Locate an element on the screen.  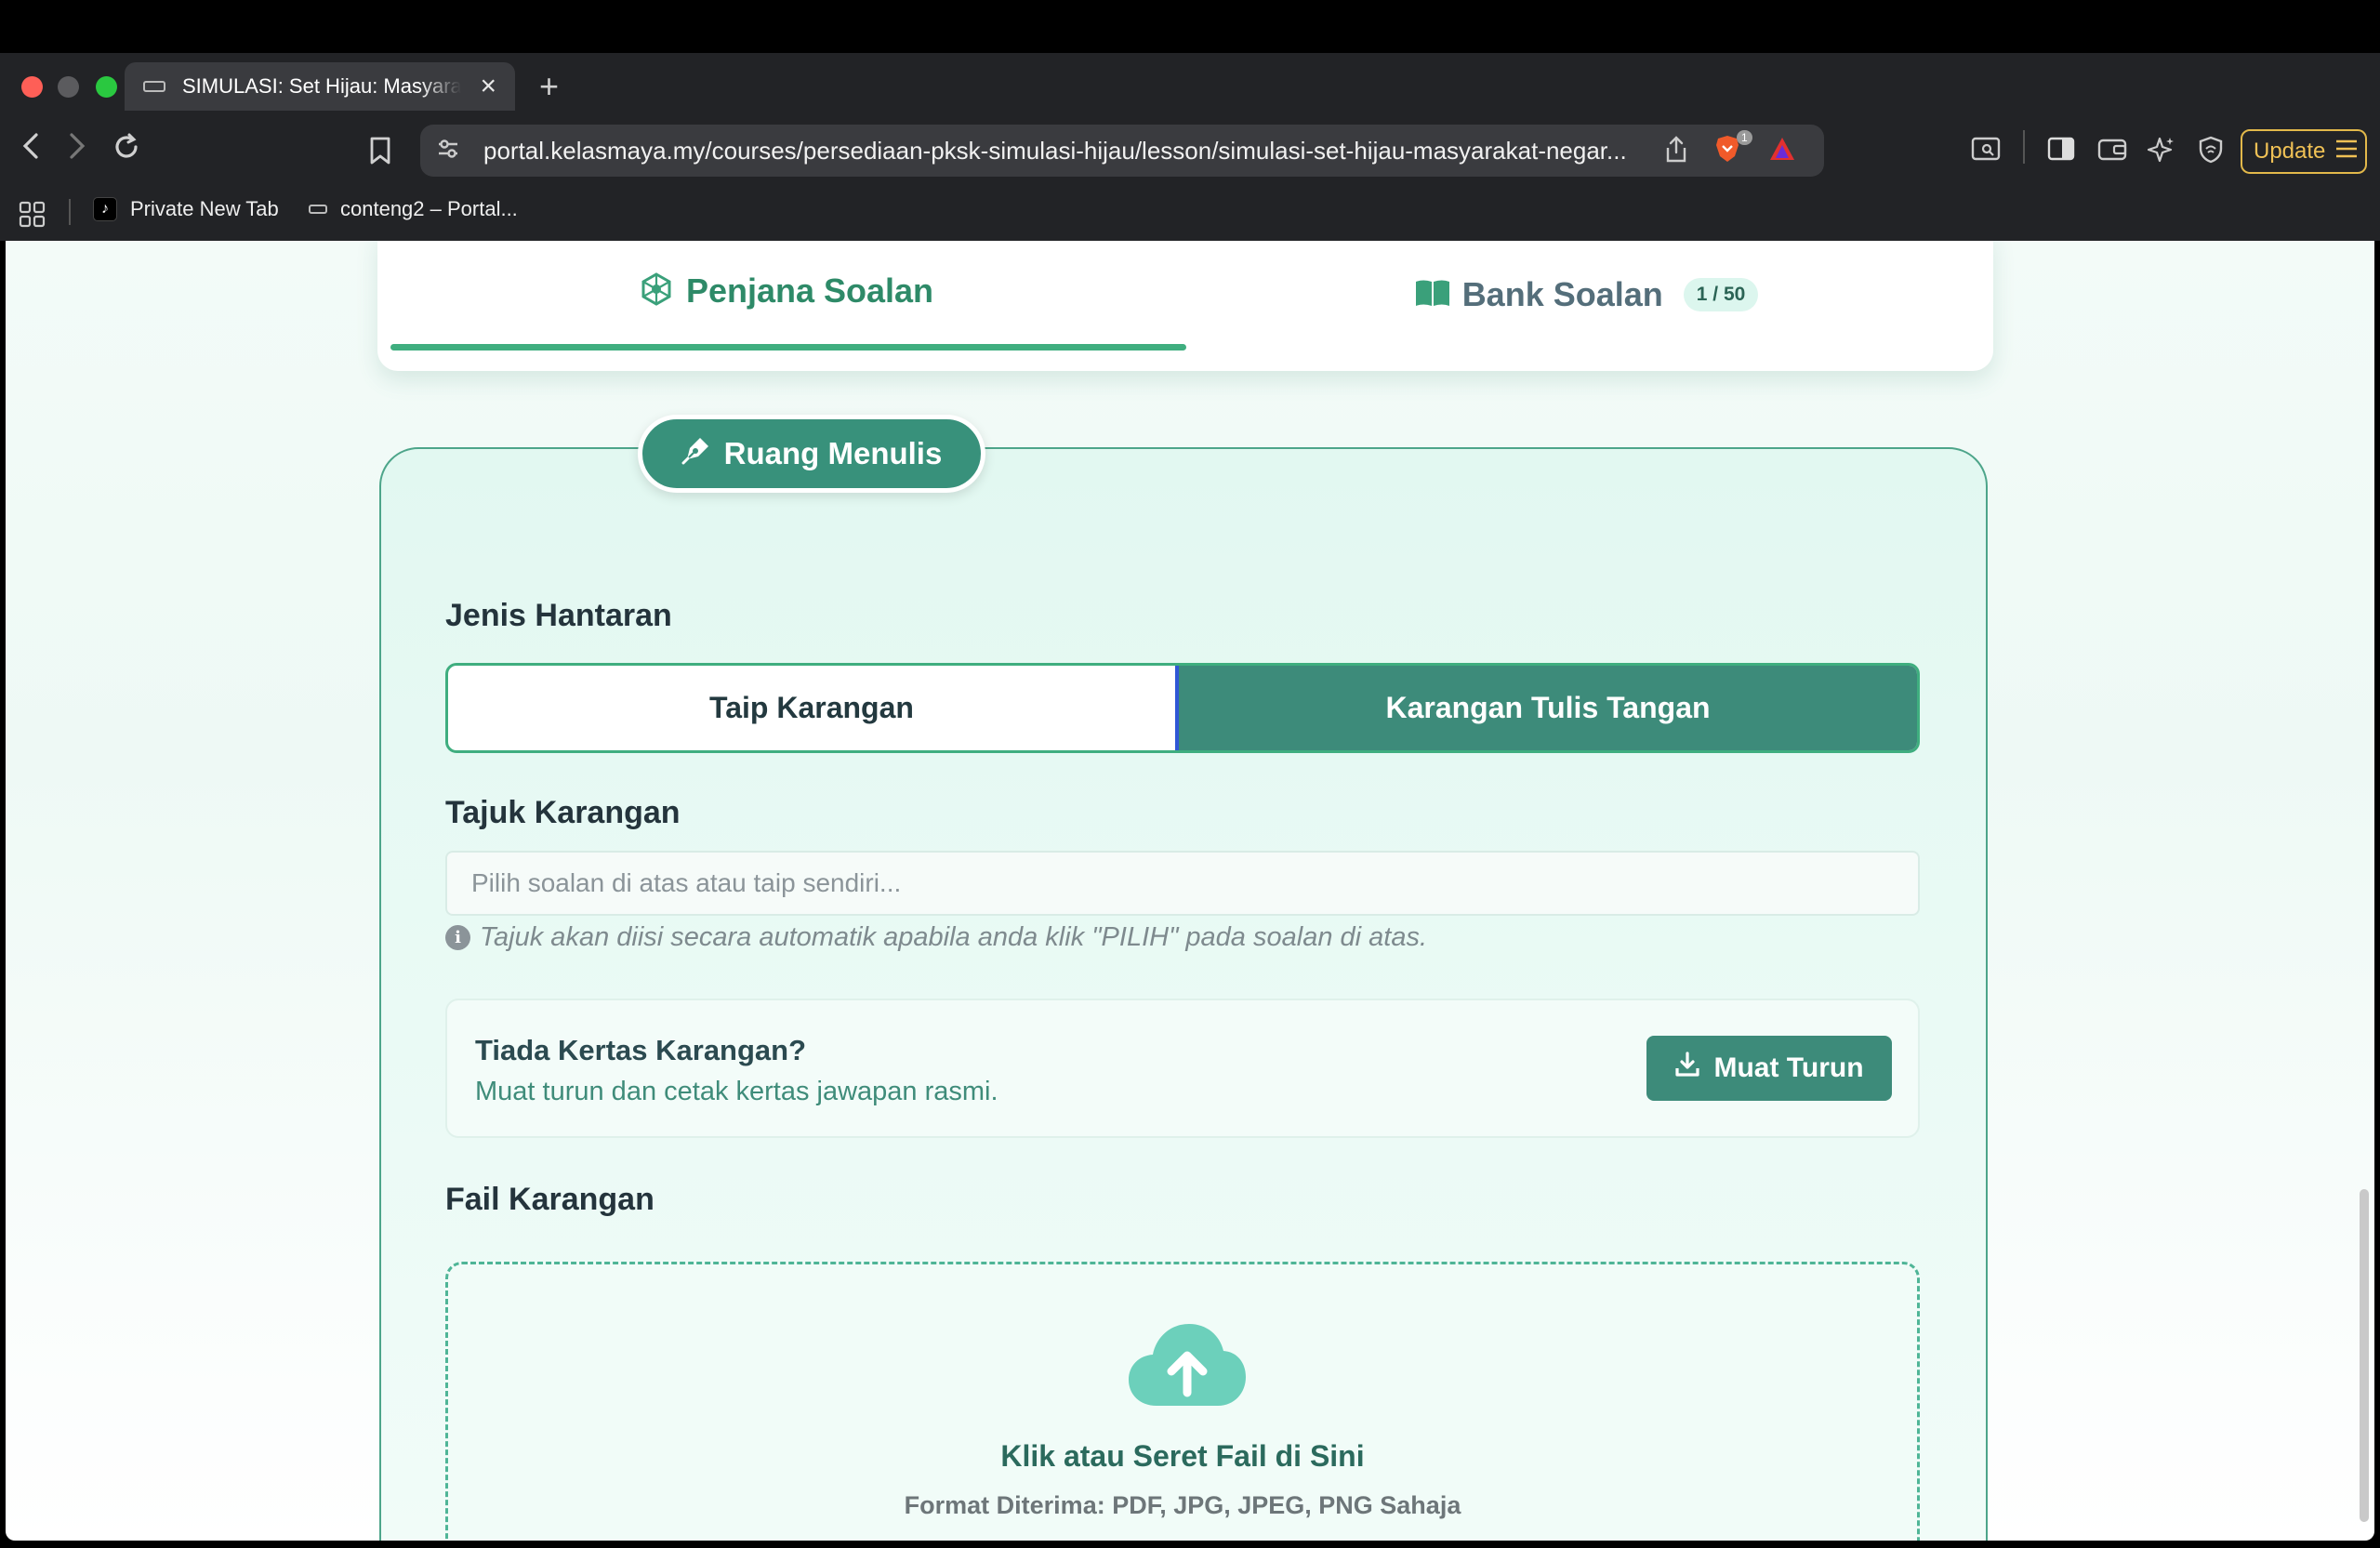
apps-grid-icon is located at coordinates (32, 217).